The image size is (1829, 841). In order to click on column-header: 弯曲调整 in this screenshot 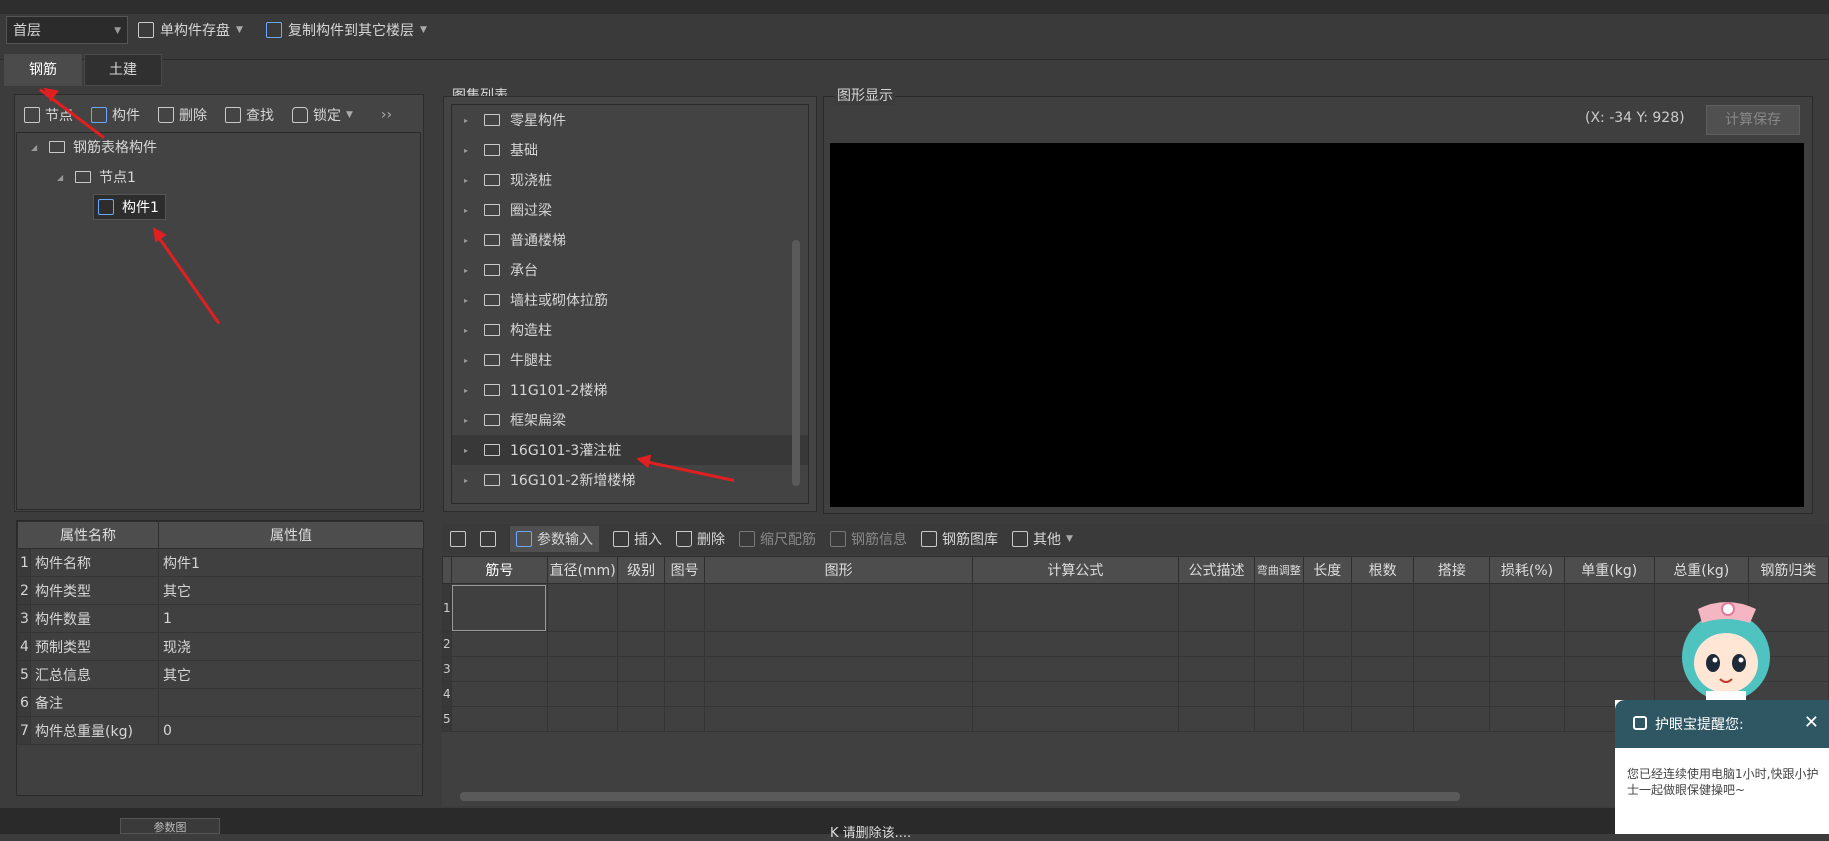, I will do `click(1279, 570)`.